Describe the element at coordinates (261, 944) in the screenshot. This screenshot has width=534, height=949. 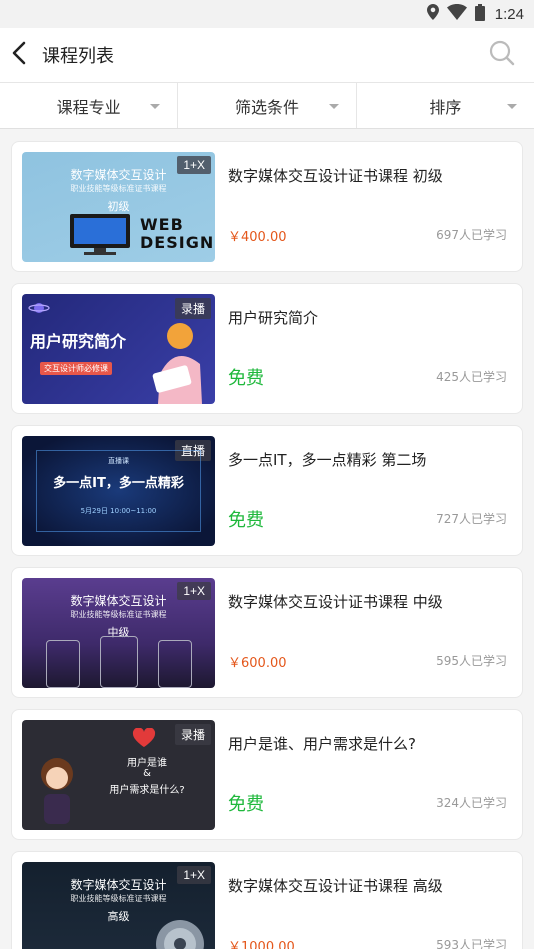
I see `course-price: ￥1000.00` at that location.